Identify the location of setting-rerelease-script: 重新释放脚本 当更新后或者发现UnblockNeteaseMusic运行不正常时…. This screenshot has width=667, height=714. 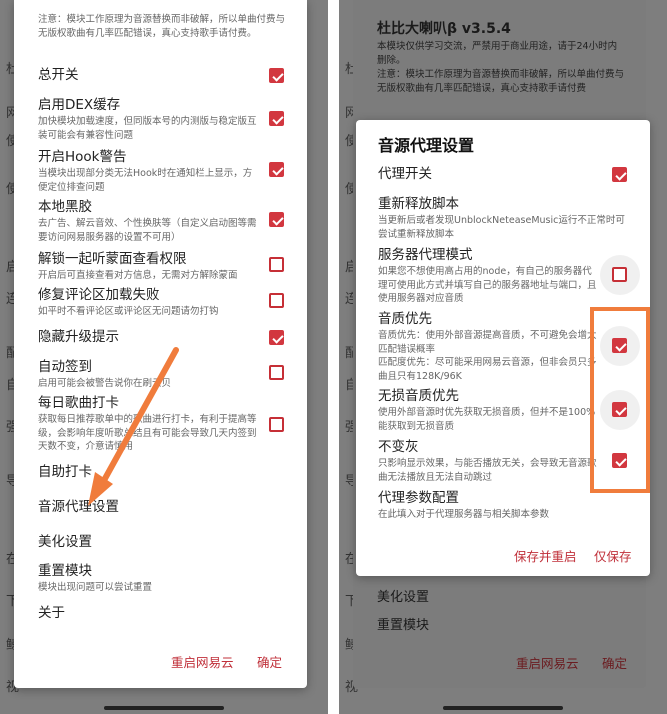
(504, 218).